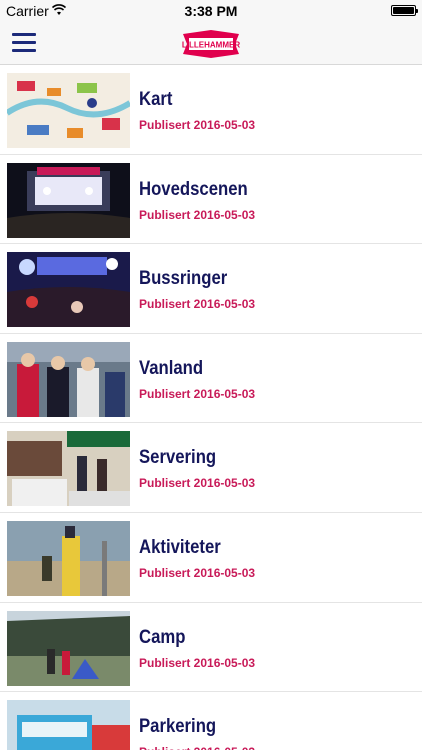 The image size is (422, 750). What do you see at coordinates (211, 379) in the screenshot?
I see `list-item-vanland: Vanland Publisert 2016-05-03` at bounding box center [211, 379].